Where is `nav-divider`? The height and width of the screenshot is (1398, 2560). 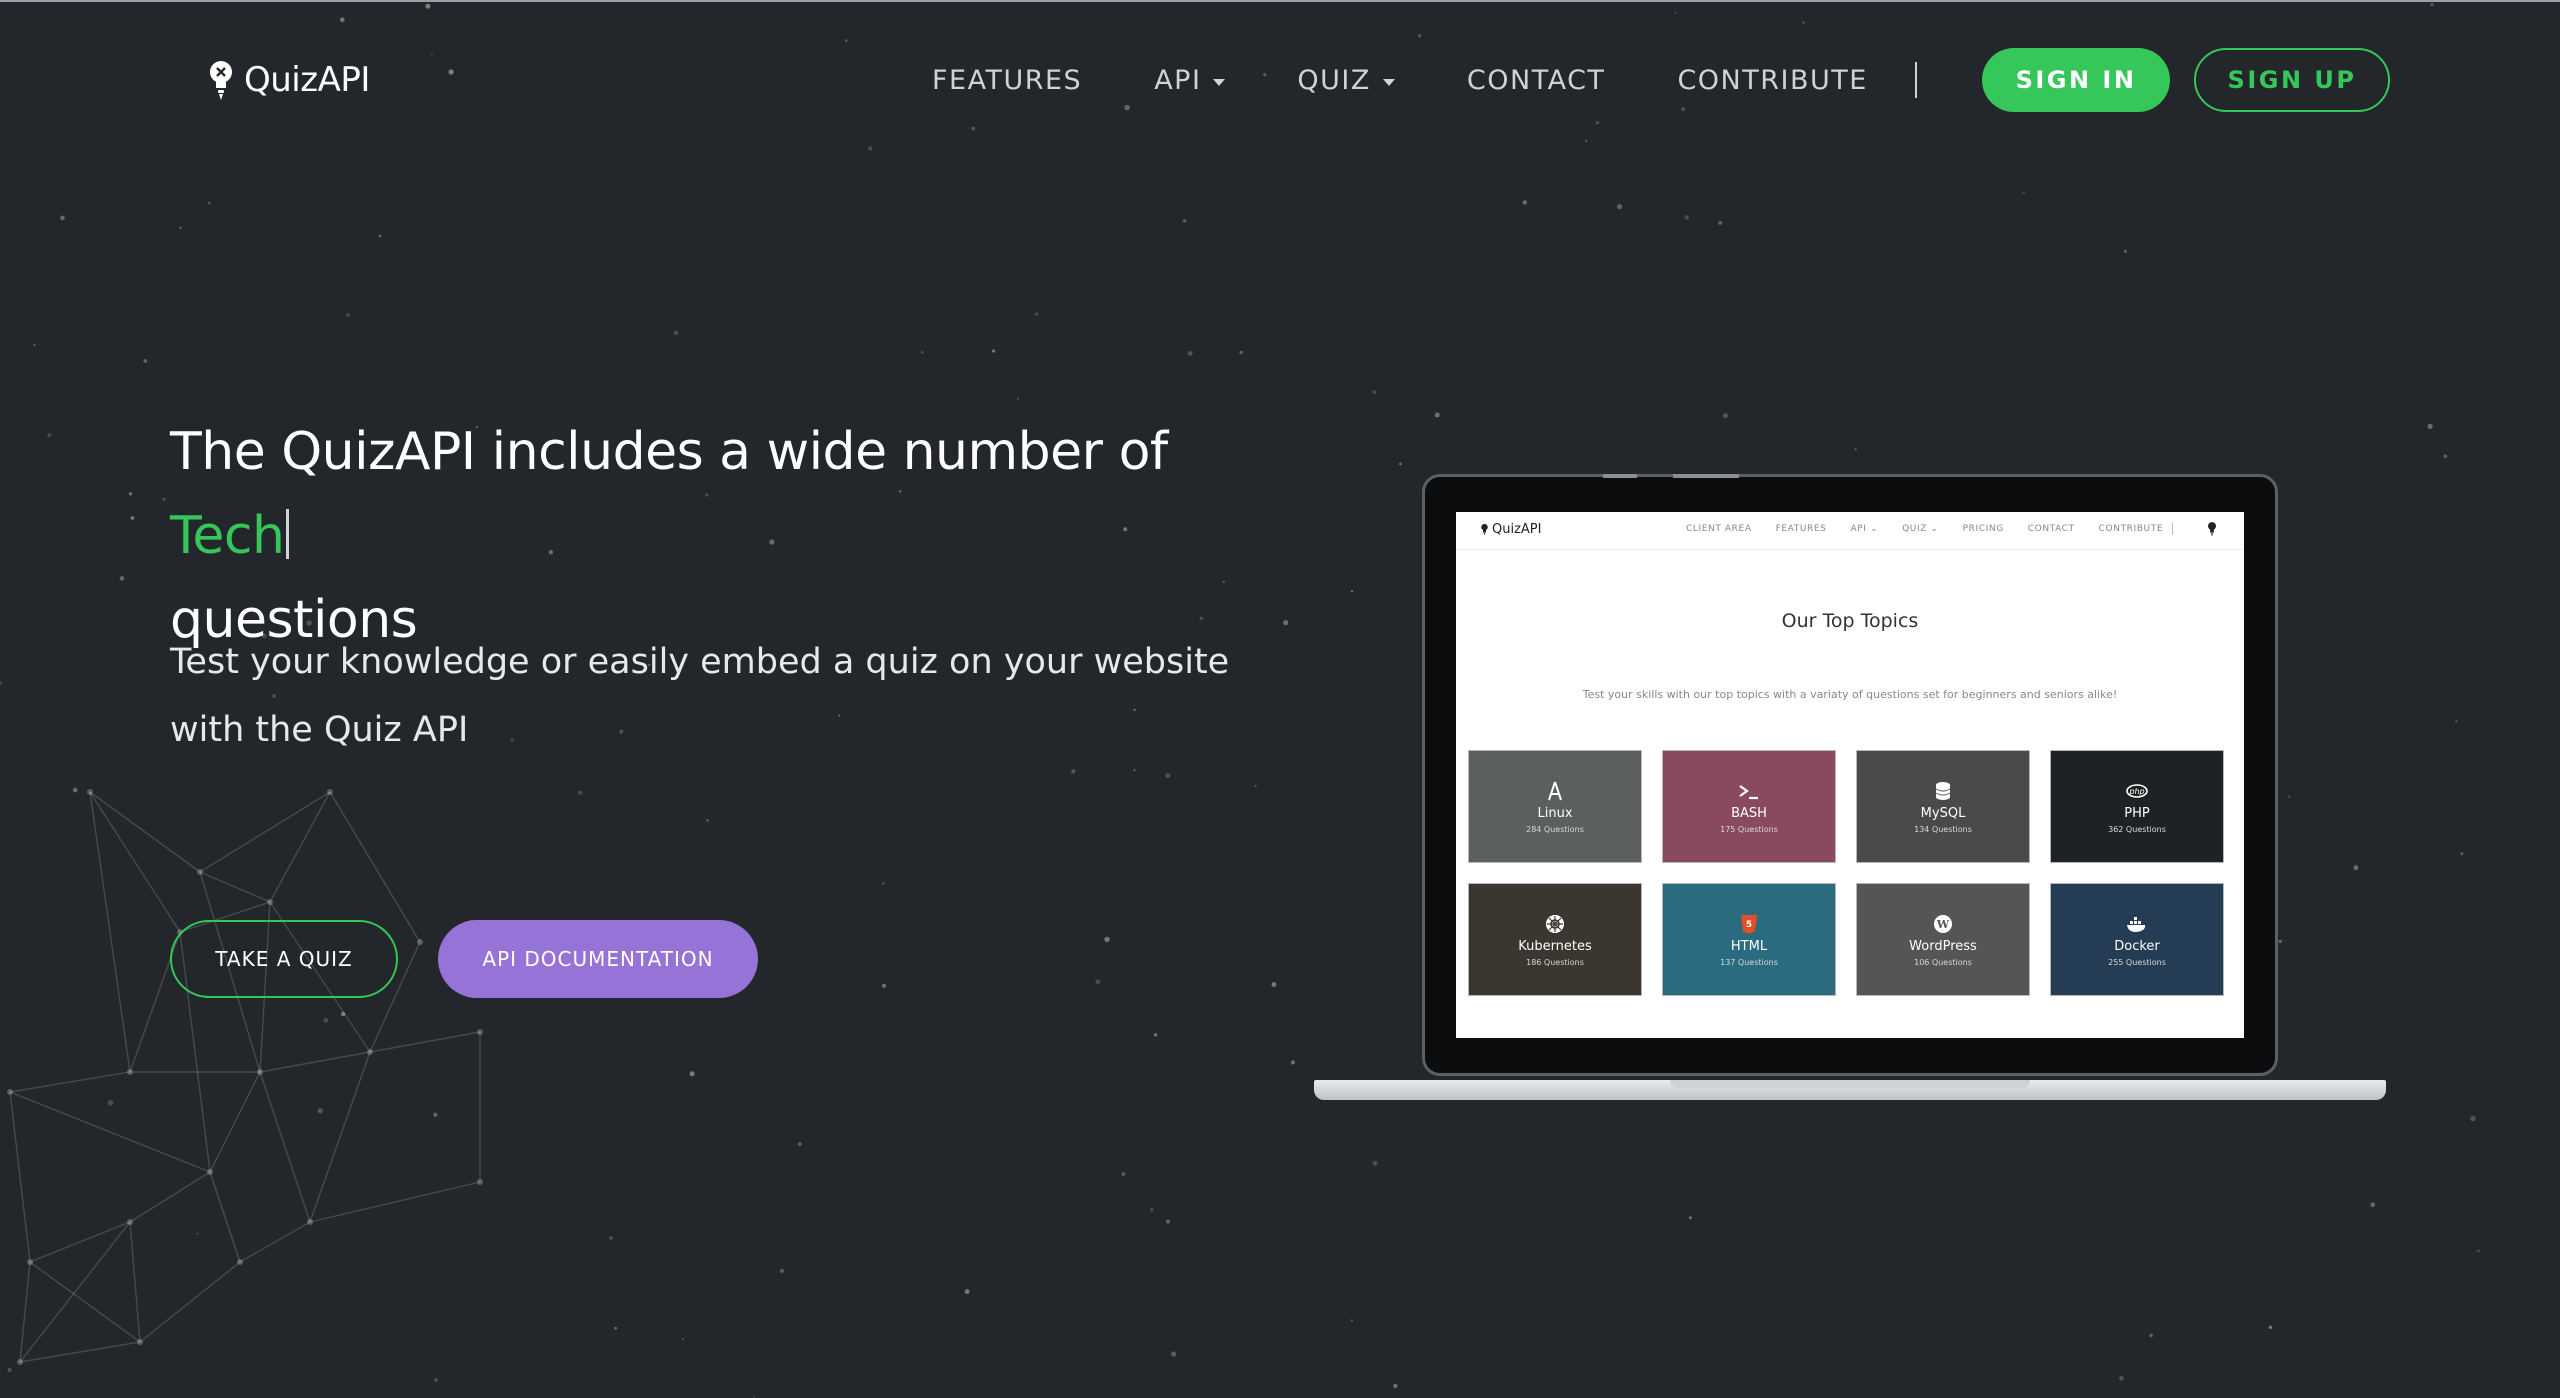 nav-divider is located at coordinates (1916, 80).